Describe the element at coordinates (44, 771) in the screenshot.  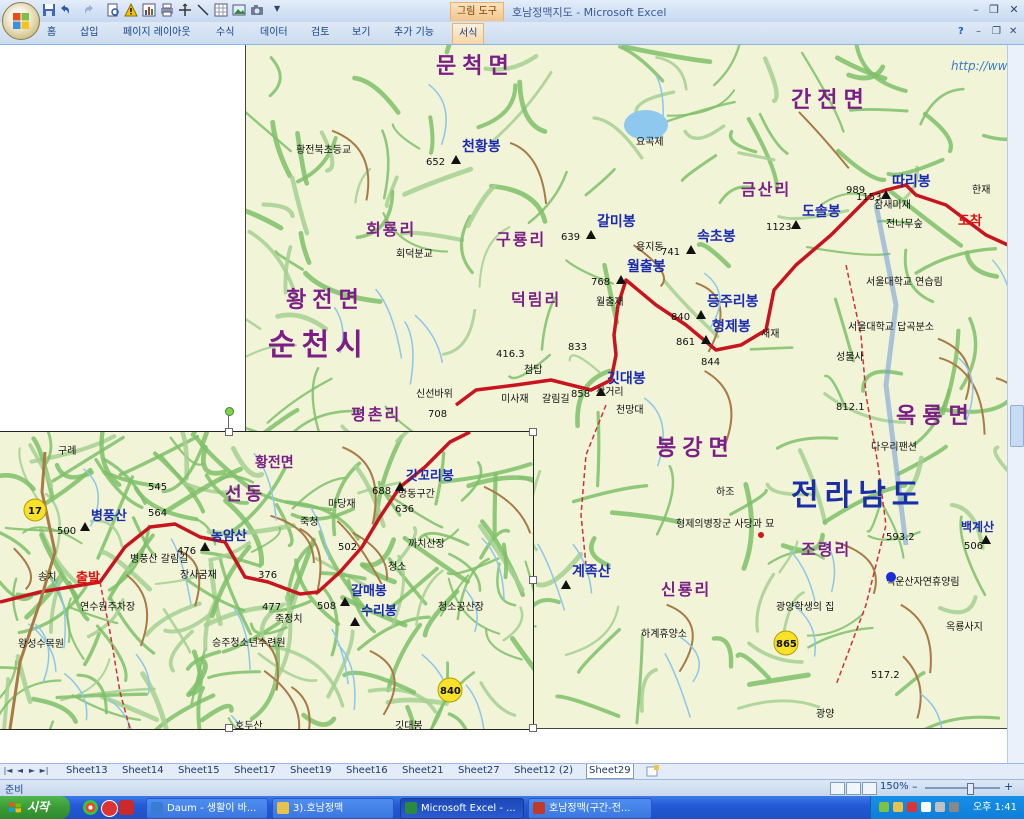
I see `last-sheet-button: ►|` at that location.